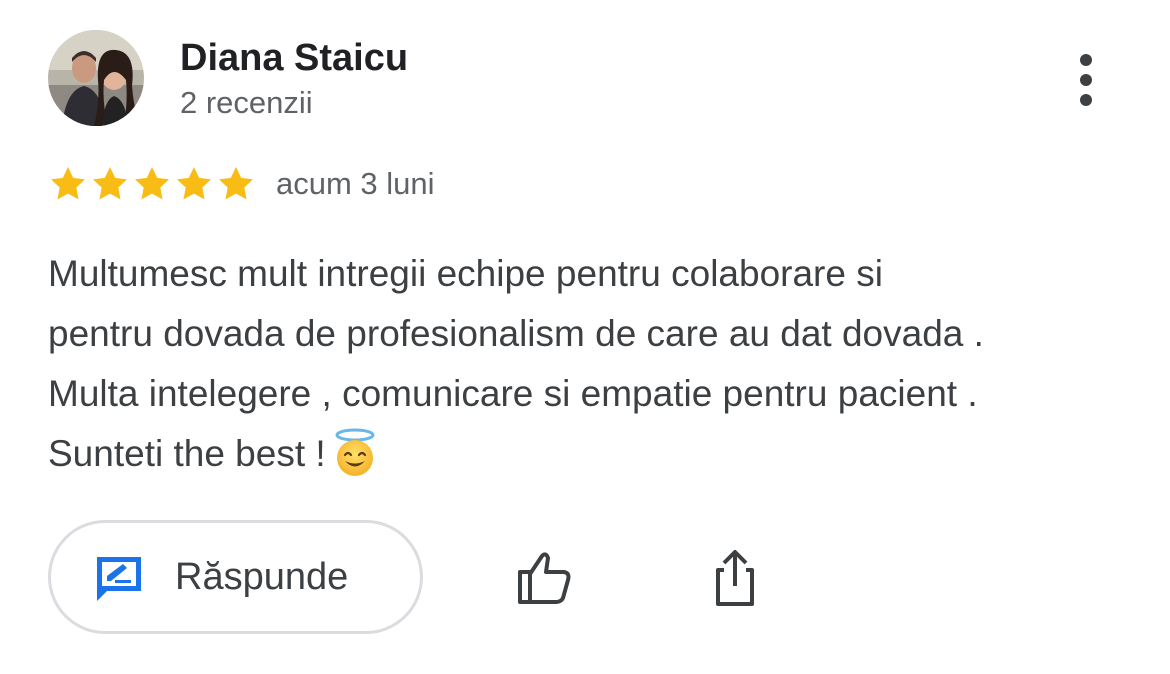  What do you see at coordinates (294, 58) in the screenshot?
I see `reviewer-name: Diana Staicu` at bounding box center [294, 58].